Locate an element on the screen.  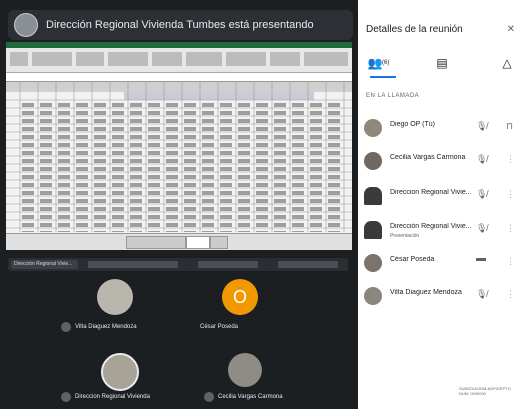
tile-name: Cecilia Vargas Carmona is located at coordinates (250, 397).